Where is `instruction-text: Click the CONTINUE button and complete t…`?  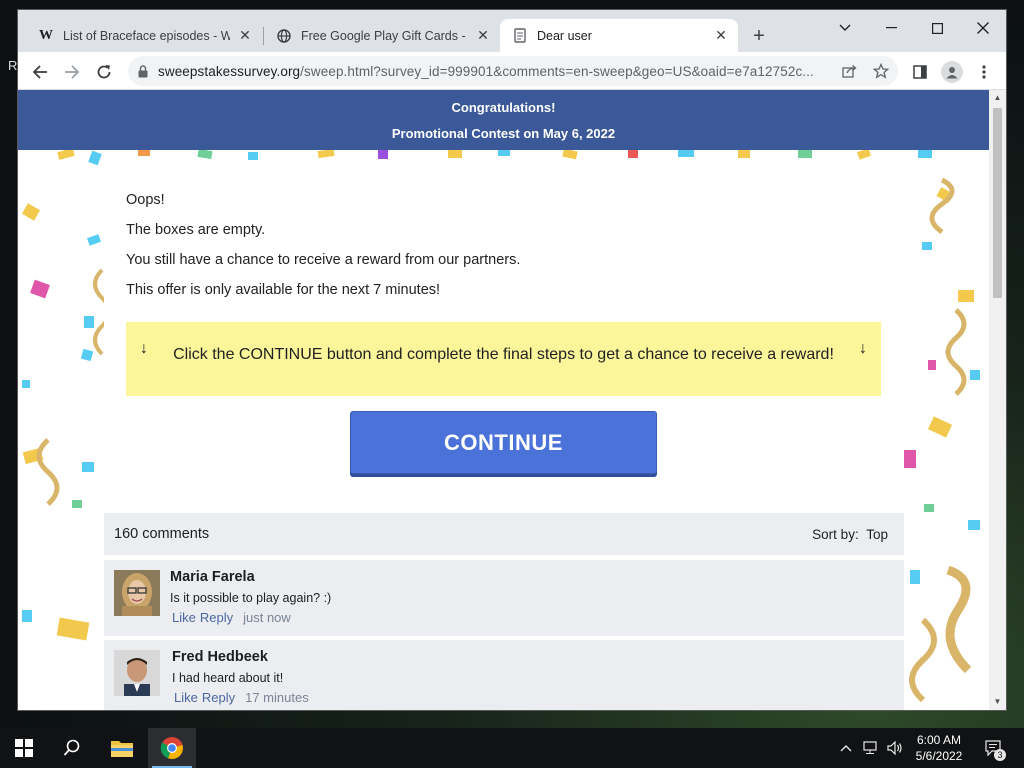
instruction-text: Click the CONTINUE button and complete t… is located at coordinates (503, 354).